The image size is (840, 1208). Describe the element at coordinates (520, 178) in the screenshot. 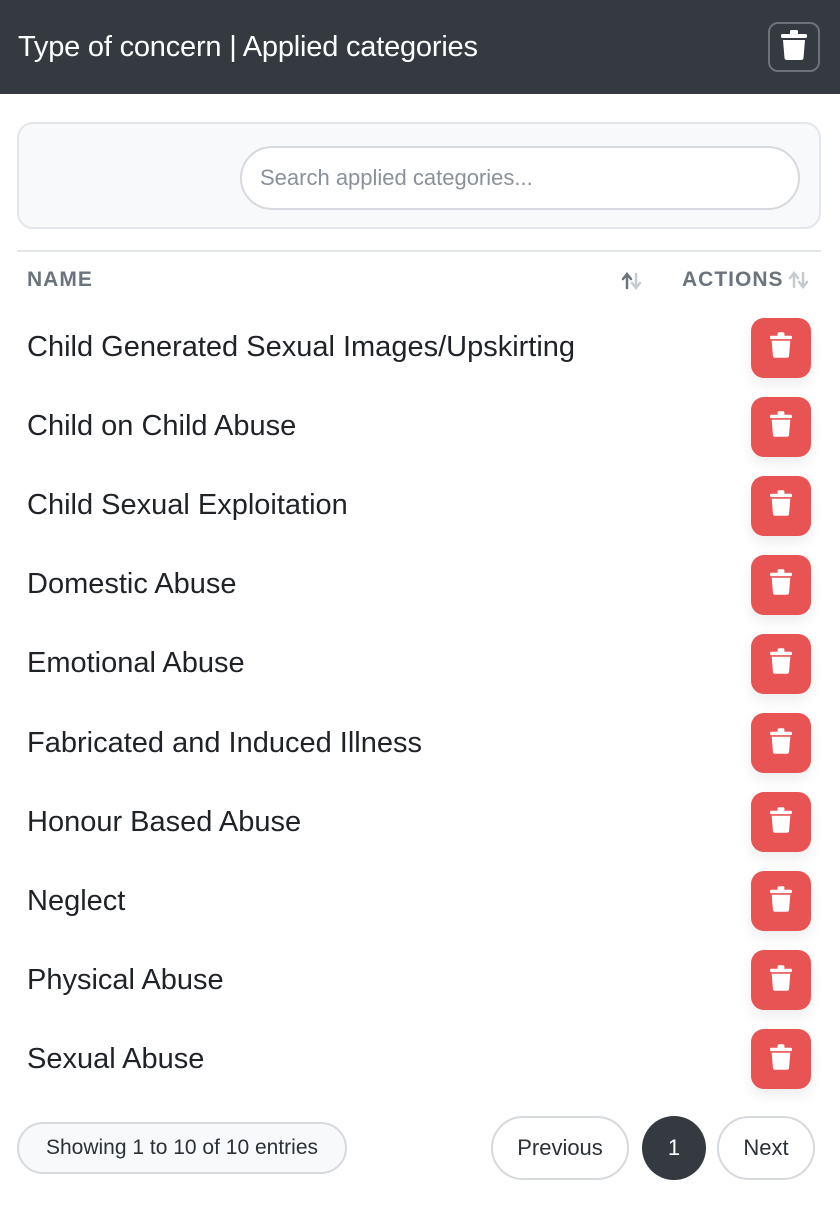

I see `search-input` at that location.